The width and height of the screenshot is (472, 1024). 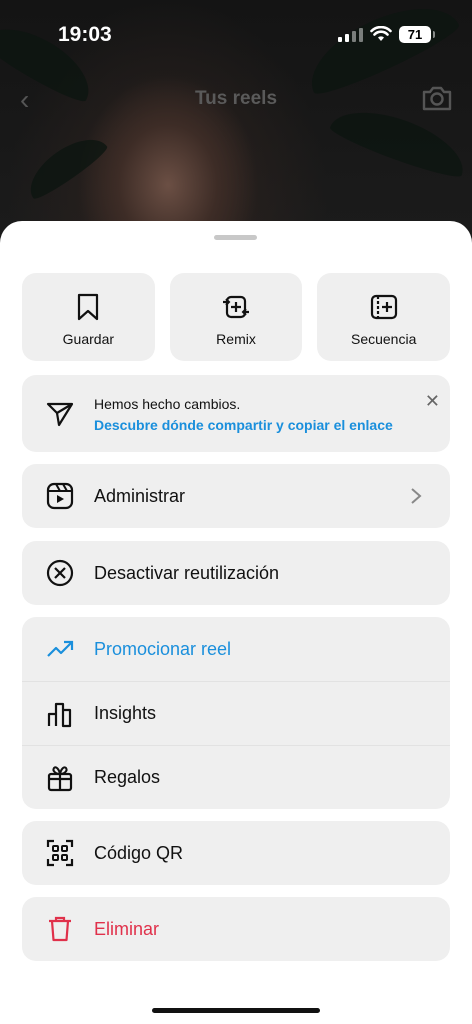 I want to click on camera-icon, so click(x=437, y=98).